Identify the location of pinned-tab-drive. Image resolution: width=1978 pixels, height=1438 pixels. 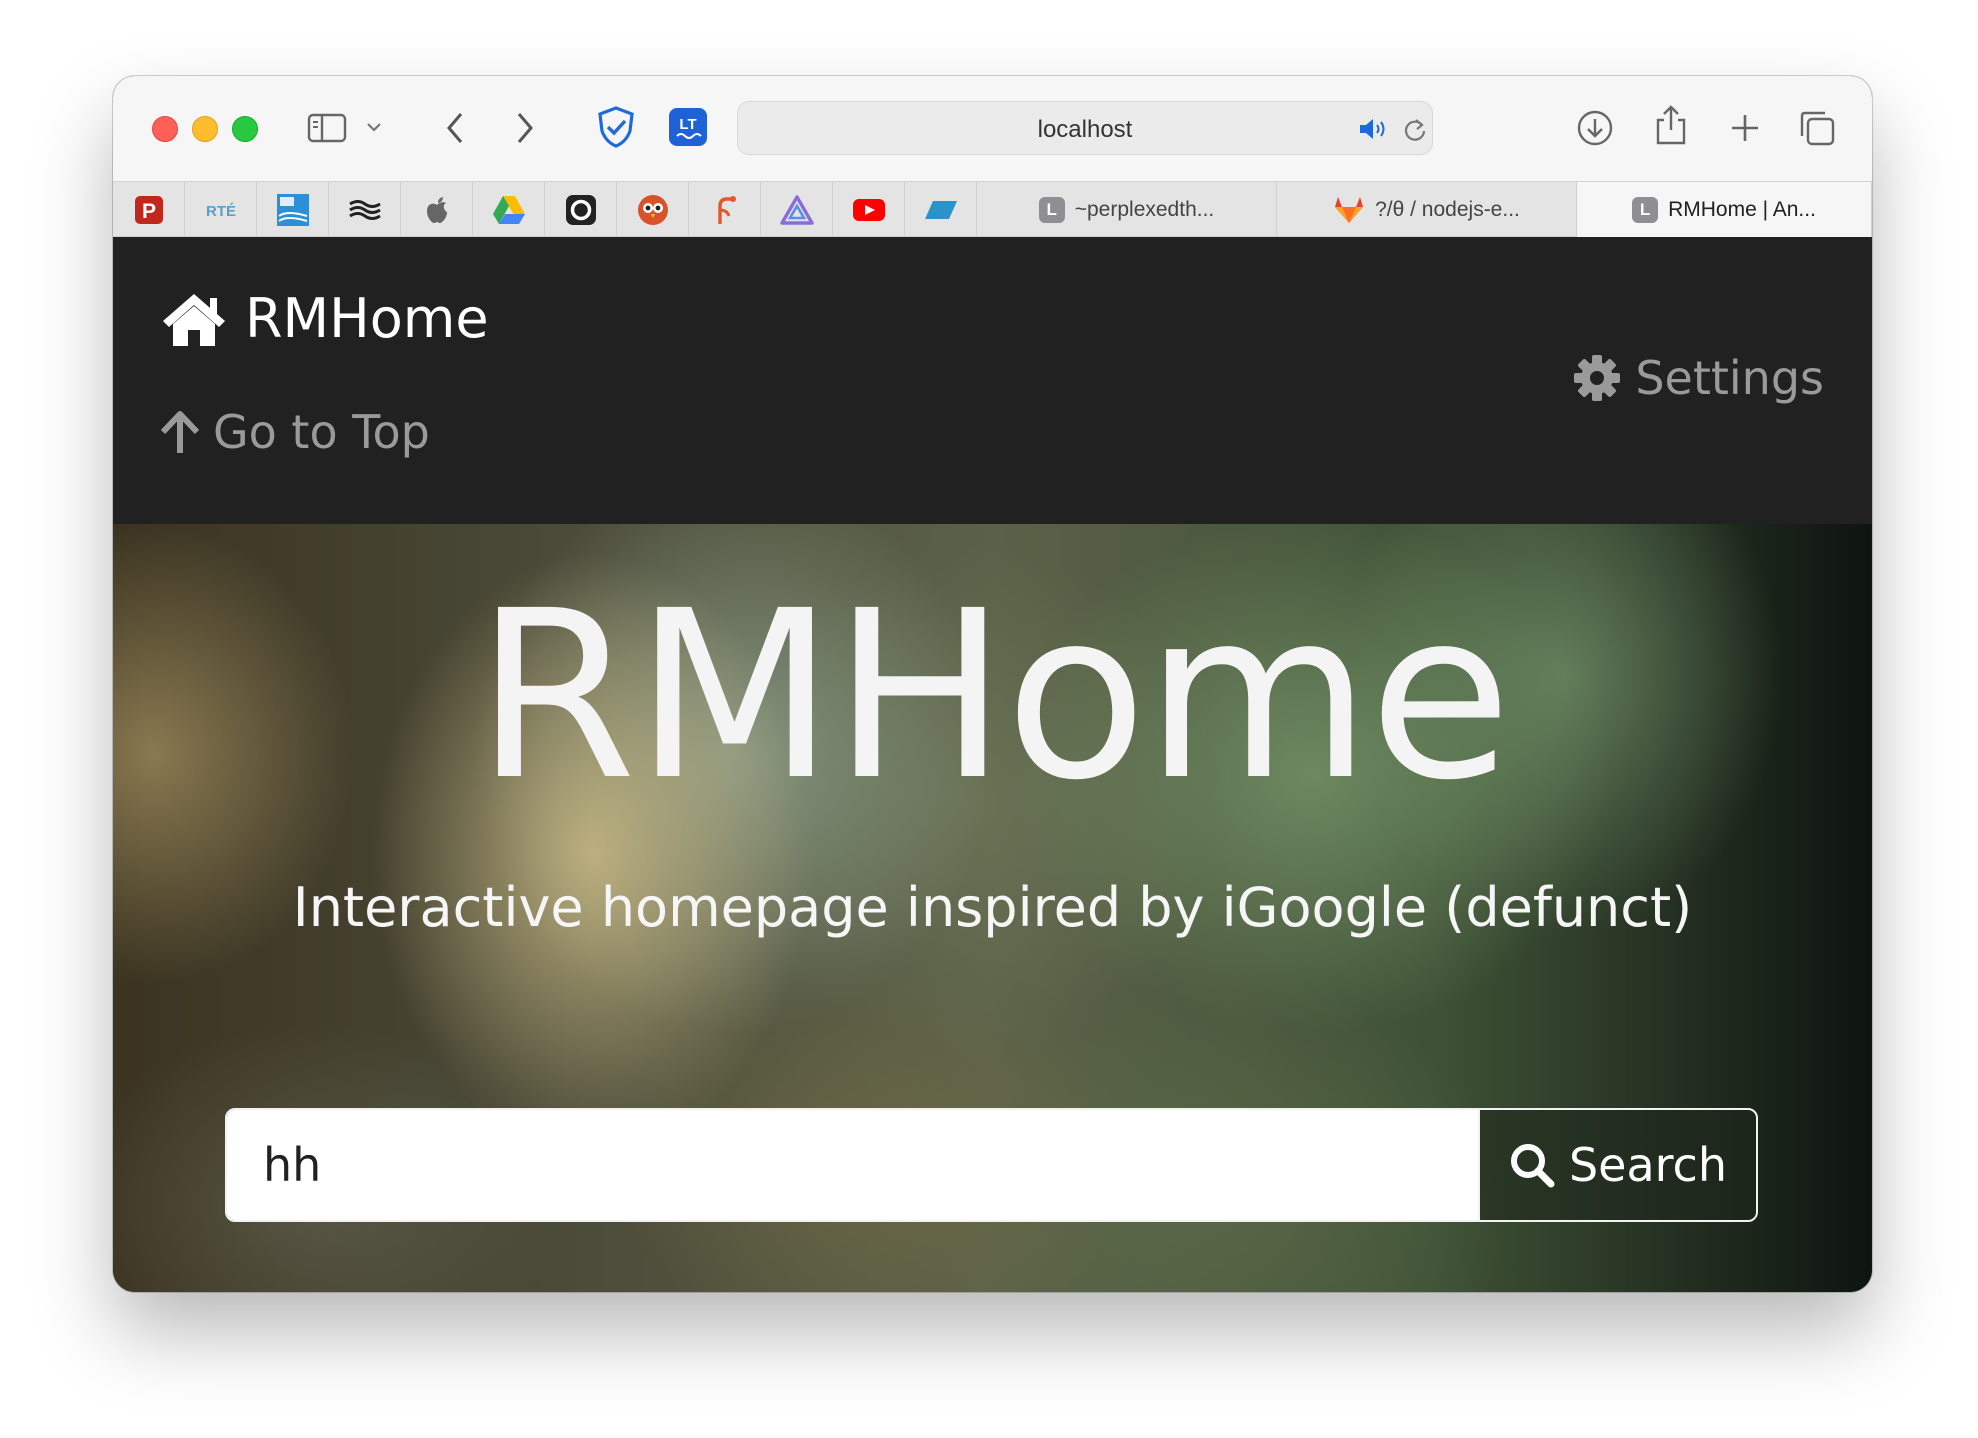
(509, 209).